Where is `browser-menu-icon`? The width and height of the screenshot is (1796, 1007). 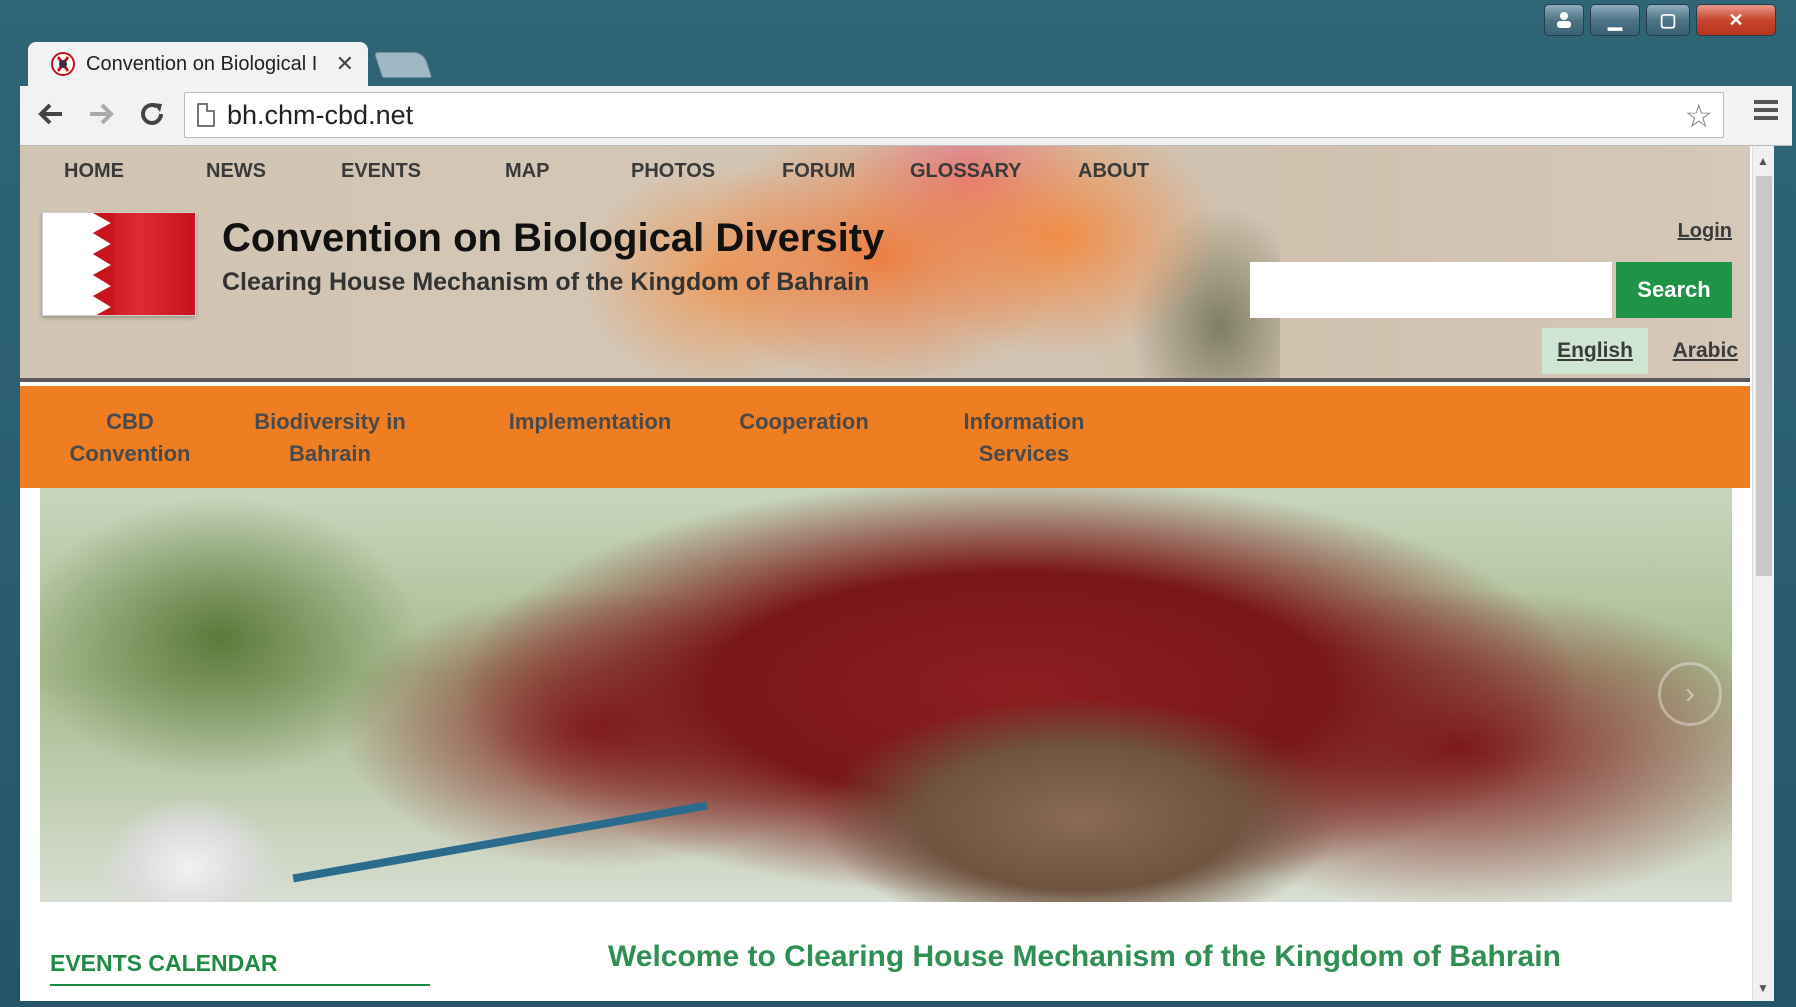
browser-menu-icon is located at coordinates (1766, 110).